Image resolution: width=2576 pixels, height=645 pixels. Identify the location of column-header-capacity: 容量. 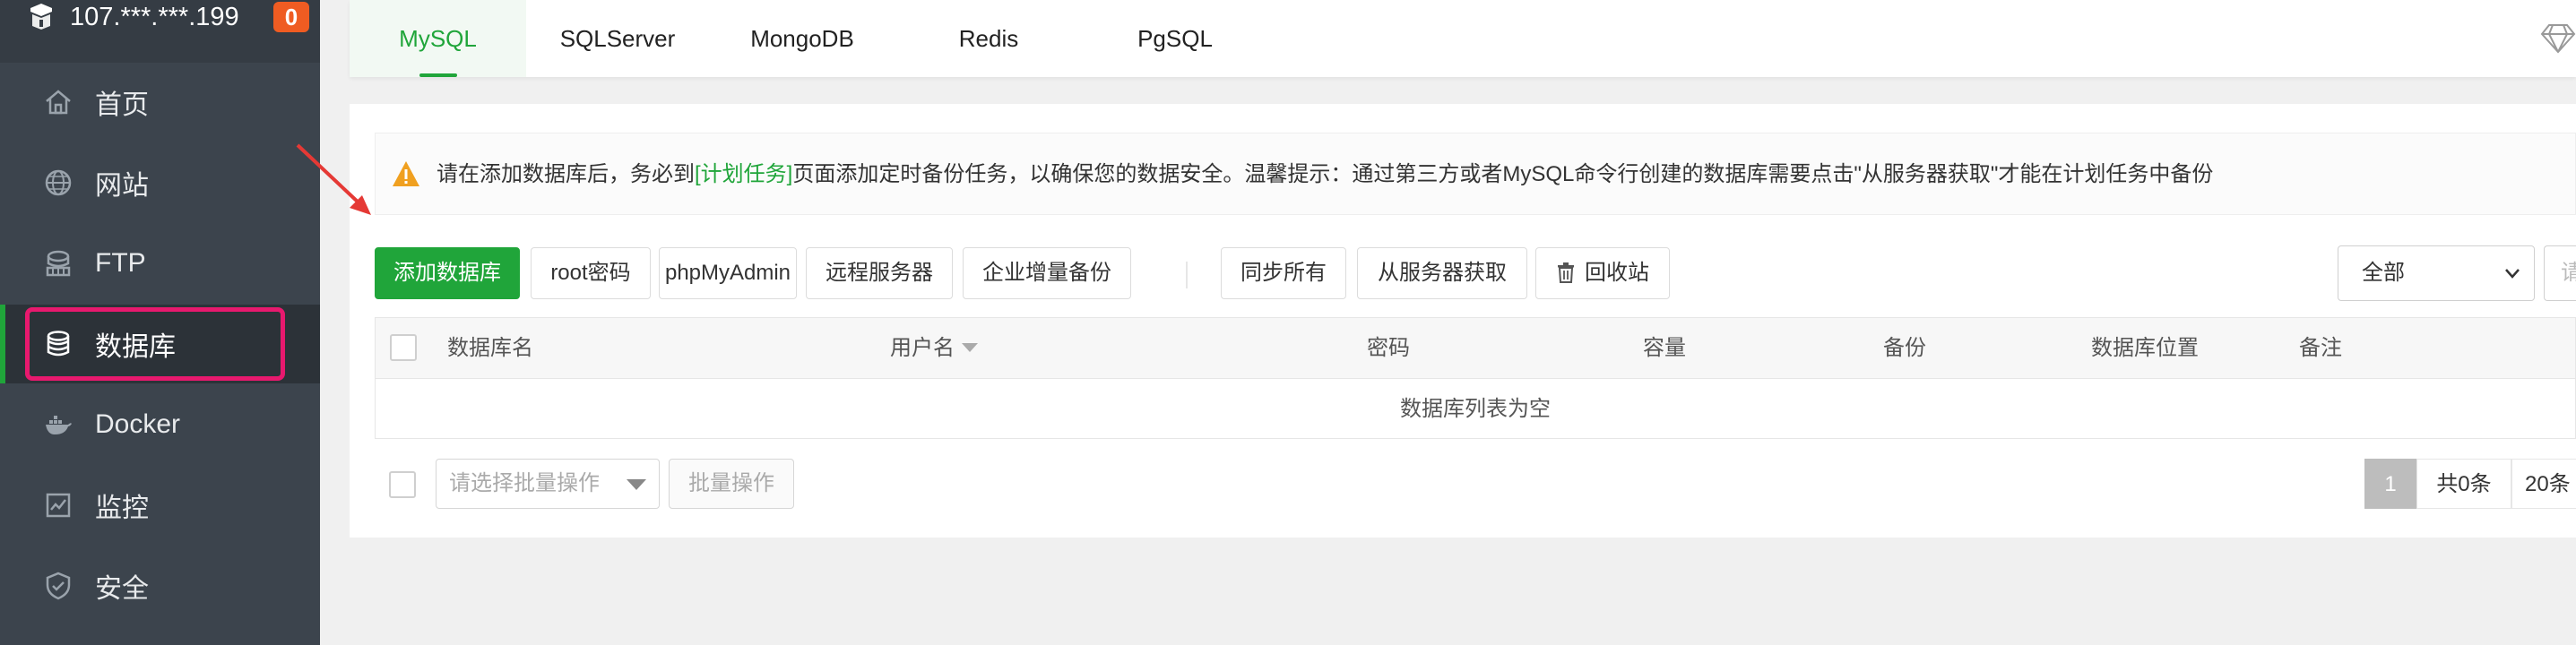
(1664, 348).